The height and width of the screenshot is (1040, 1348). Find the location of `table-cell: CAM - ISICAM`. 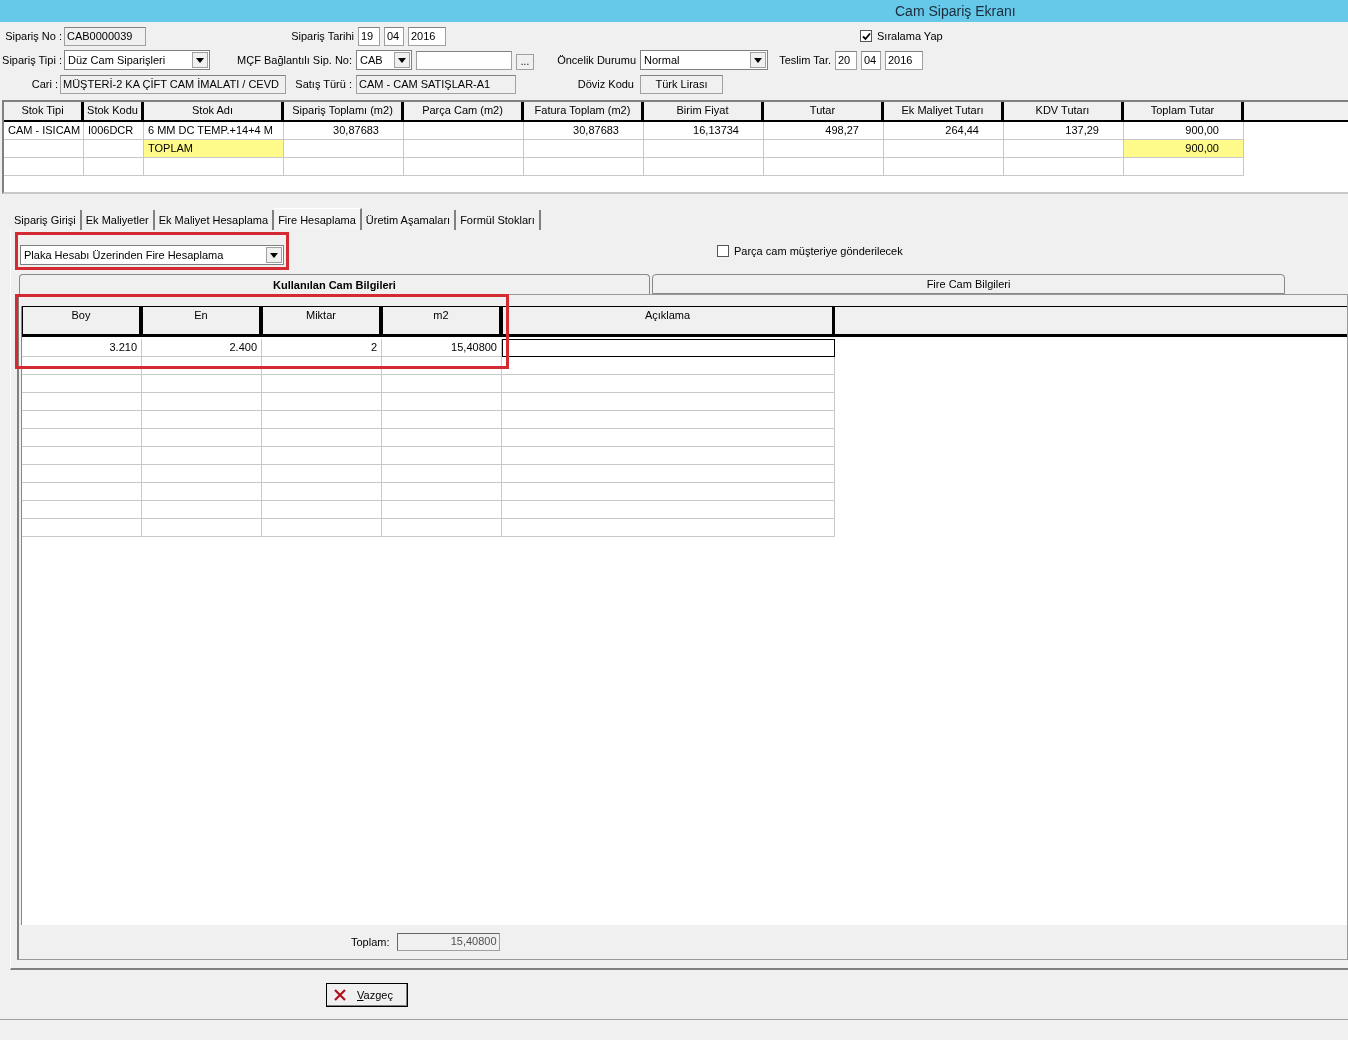

table-cell: CAM - ISICAM is located at coordinates (44, 131).